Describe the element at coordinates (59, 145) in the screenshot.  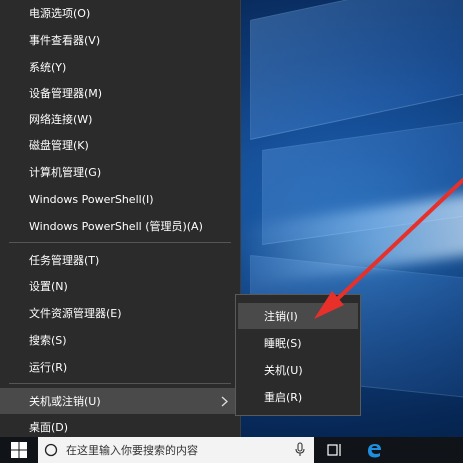
I see `menu-item-label: 磁盘管理(K)` at that location.